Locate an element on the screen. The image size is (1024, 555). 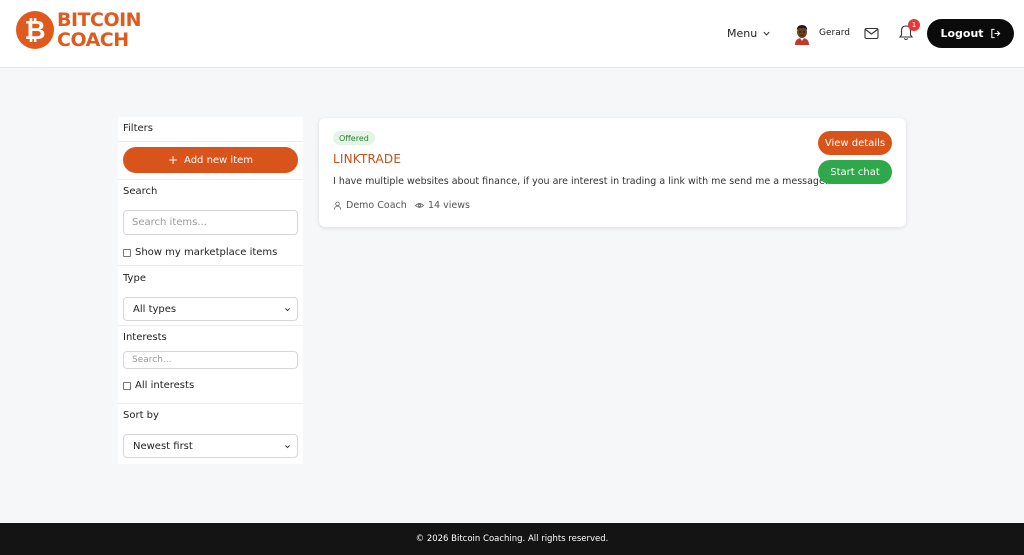
logo-line-2: COACH is located at coordinates (93, 40).